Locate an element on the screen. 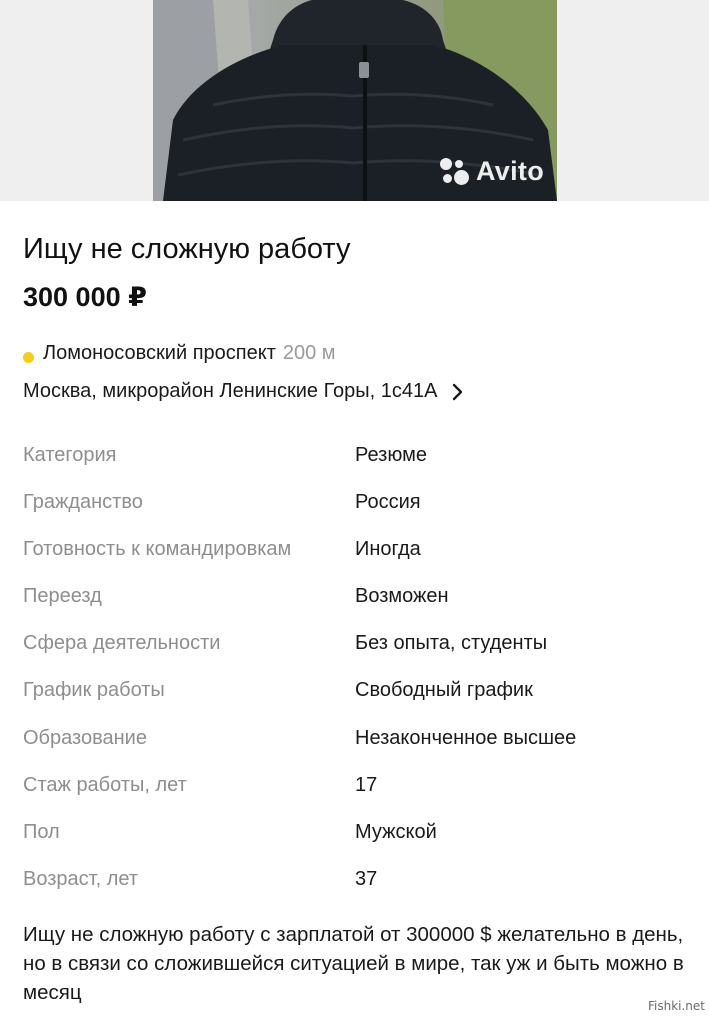  parameter-row: Сфера деятельности Без опыта, студенты is located at coordinates (358, 655).